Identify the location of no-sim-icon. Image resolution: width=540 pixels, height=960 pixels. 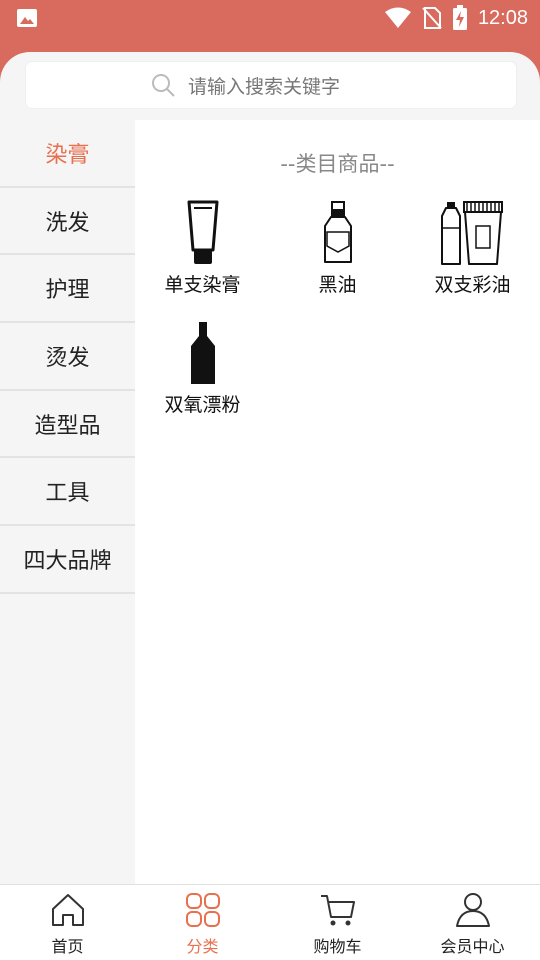
(432, 18).